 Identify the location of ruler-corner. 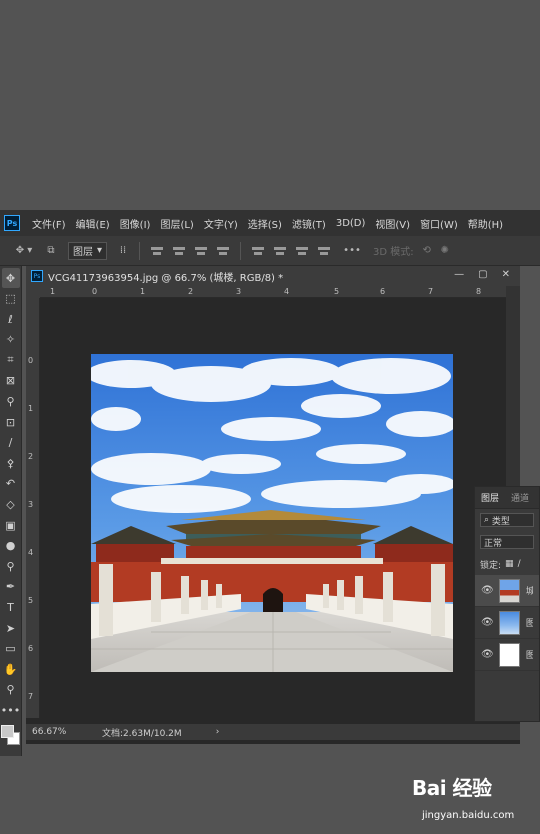
(33, 292).